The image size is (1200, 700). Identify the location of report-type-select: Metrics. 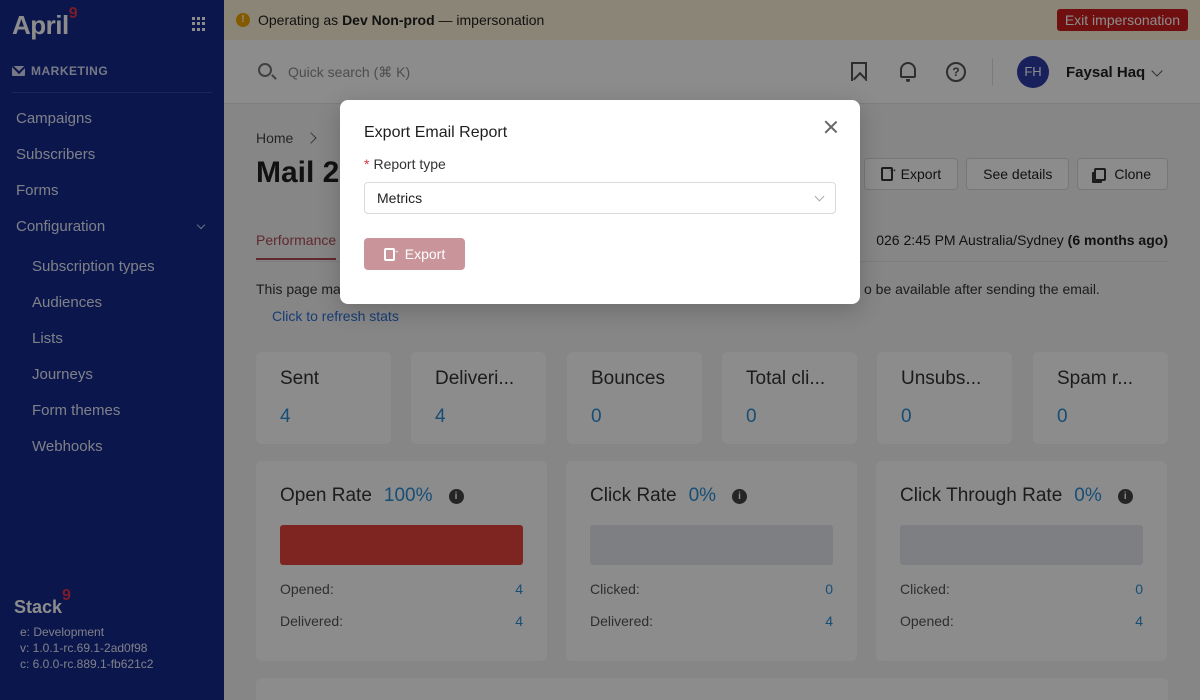
(600, 198).